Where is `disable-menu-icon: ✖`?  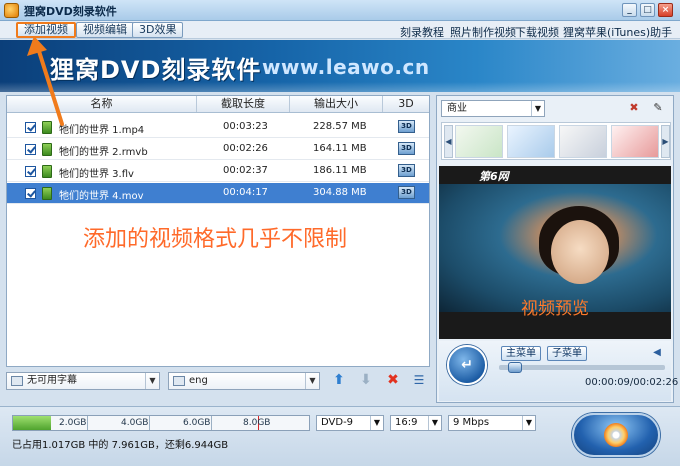
disable-menu-icon: ✖ is located at coordinates (634, 108).